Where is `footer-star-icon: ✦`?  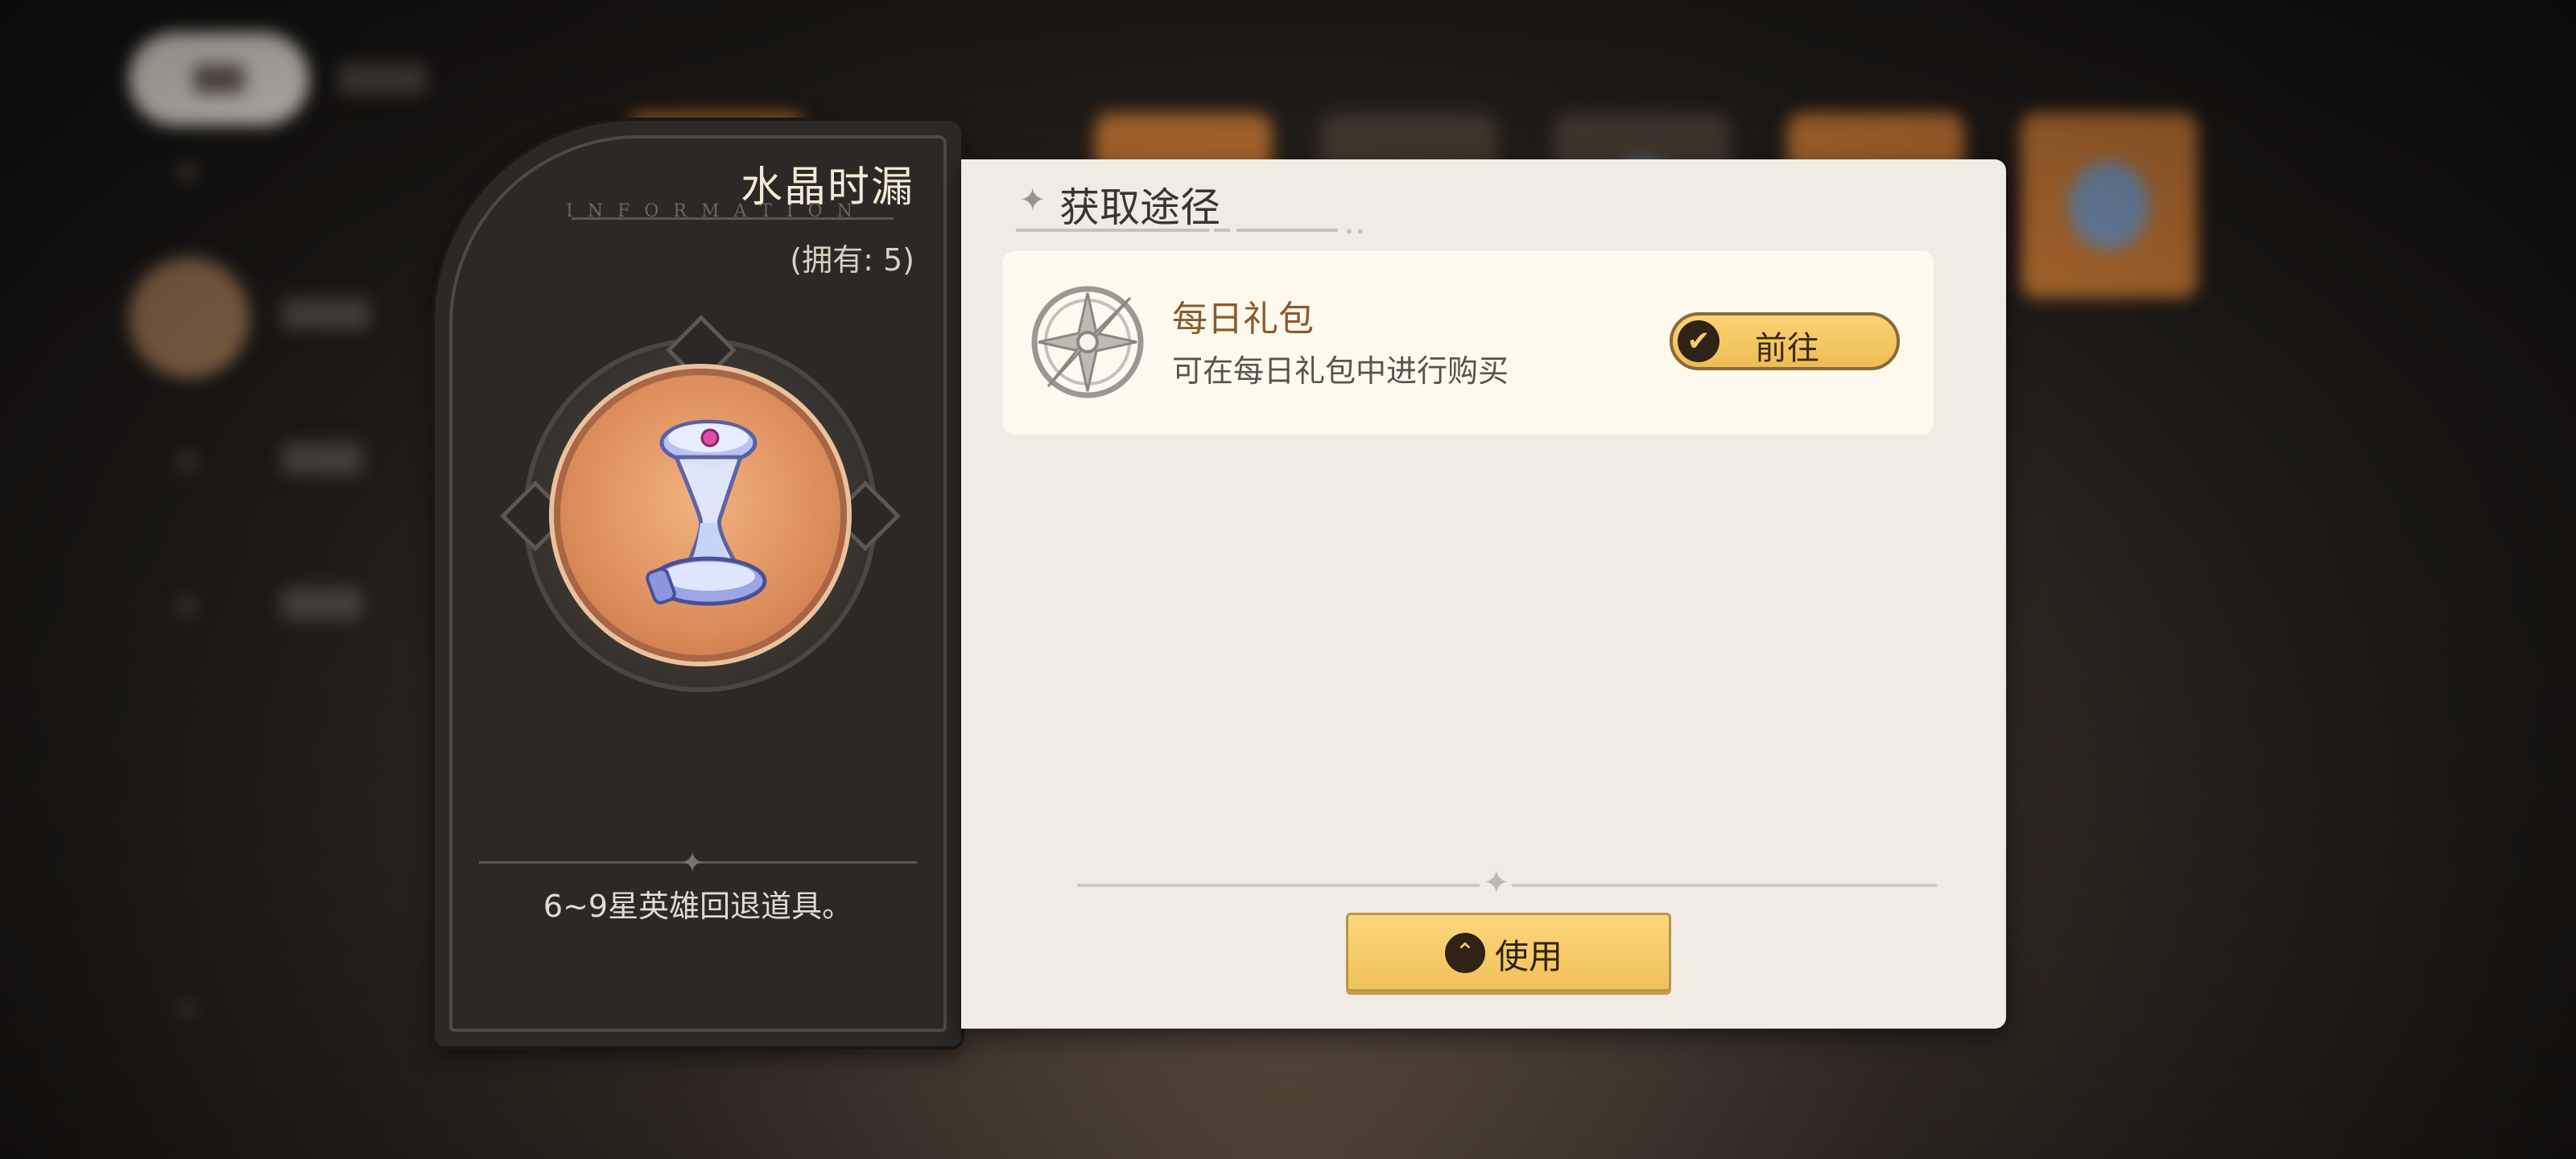
footer-star-icon: ✦ is located at coordinates (1496, 882).